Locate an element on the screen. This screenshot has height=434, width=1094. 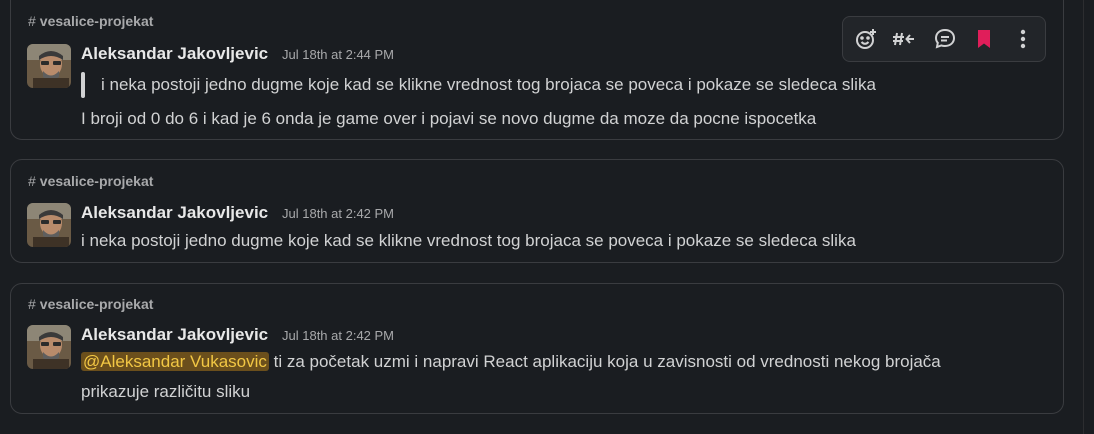
message-timestamp: Jul 18th at 2:44 PM is located at coordinates (338, 54).